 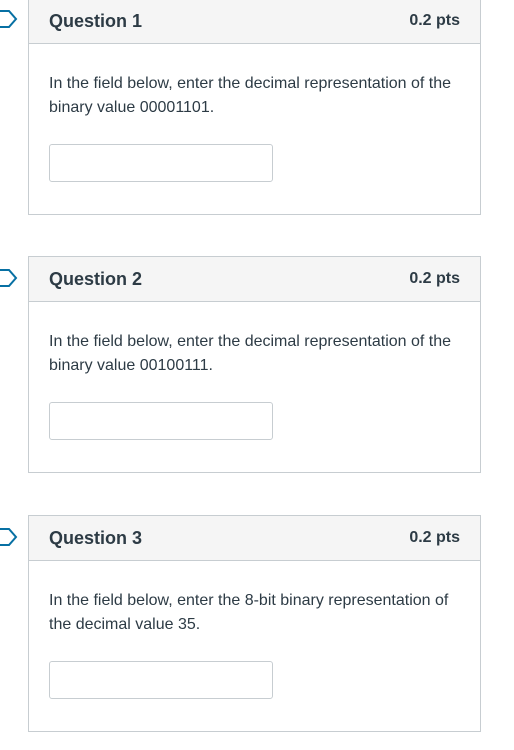 What do you see at coordinates (96, 20) in the screenshot?
I see `question-title: Question 1` at bounding box center [96, 20].